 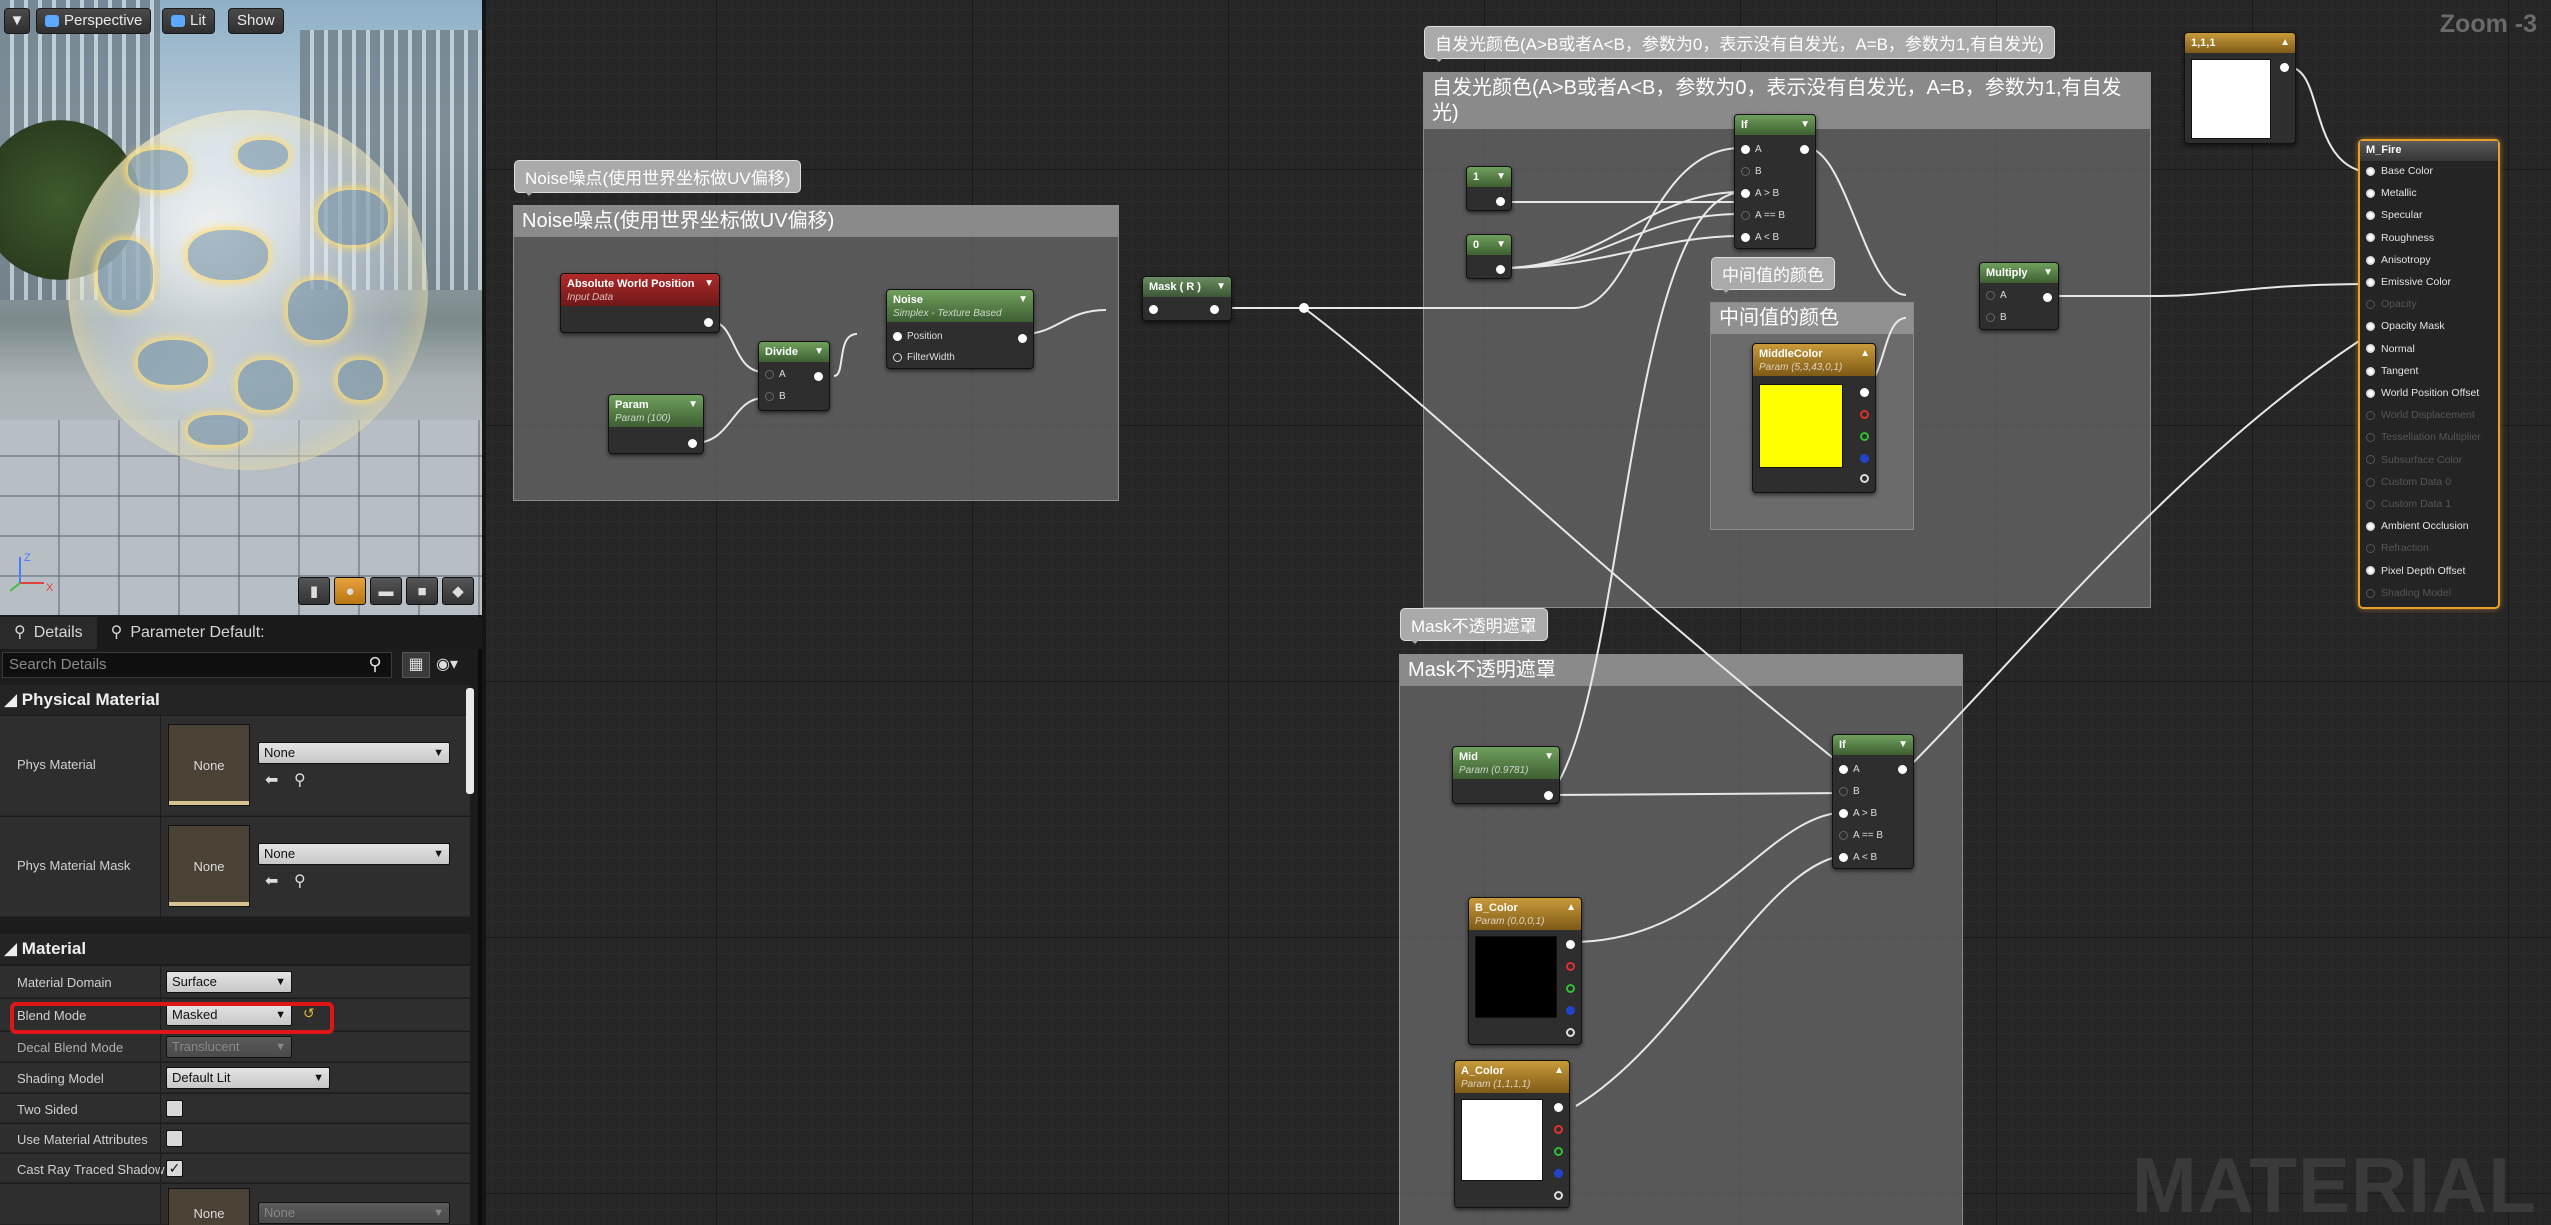 I want to click on grid-view-icon: ▦, so click(x=416, y=665).